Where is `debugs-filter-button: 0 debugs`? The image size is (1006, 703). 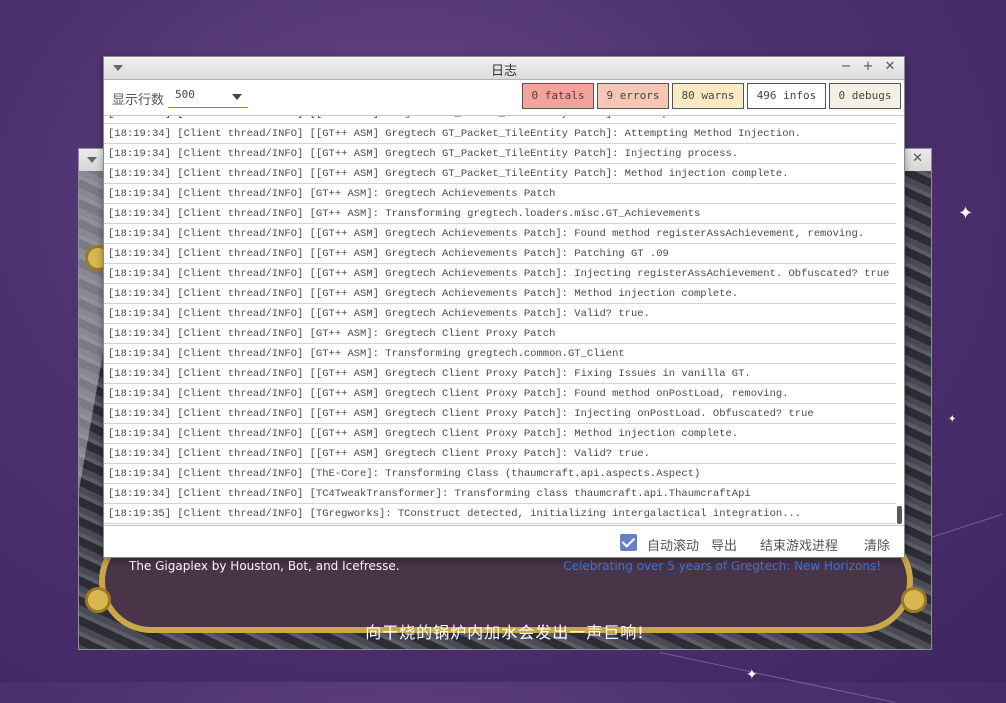
debugs-filter-button: 0 debugs is located at coordinates (865, 96).